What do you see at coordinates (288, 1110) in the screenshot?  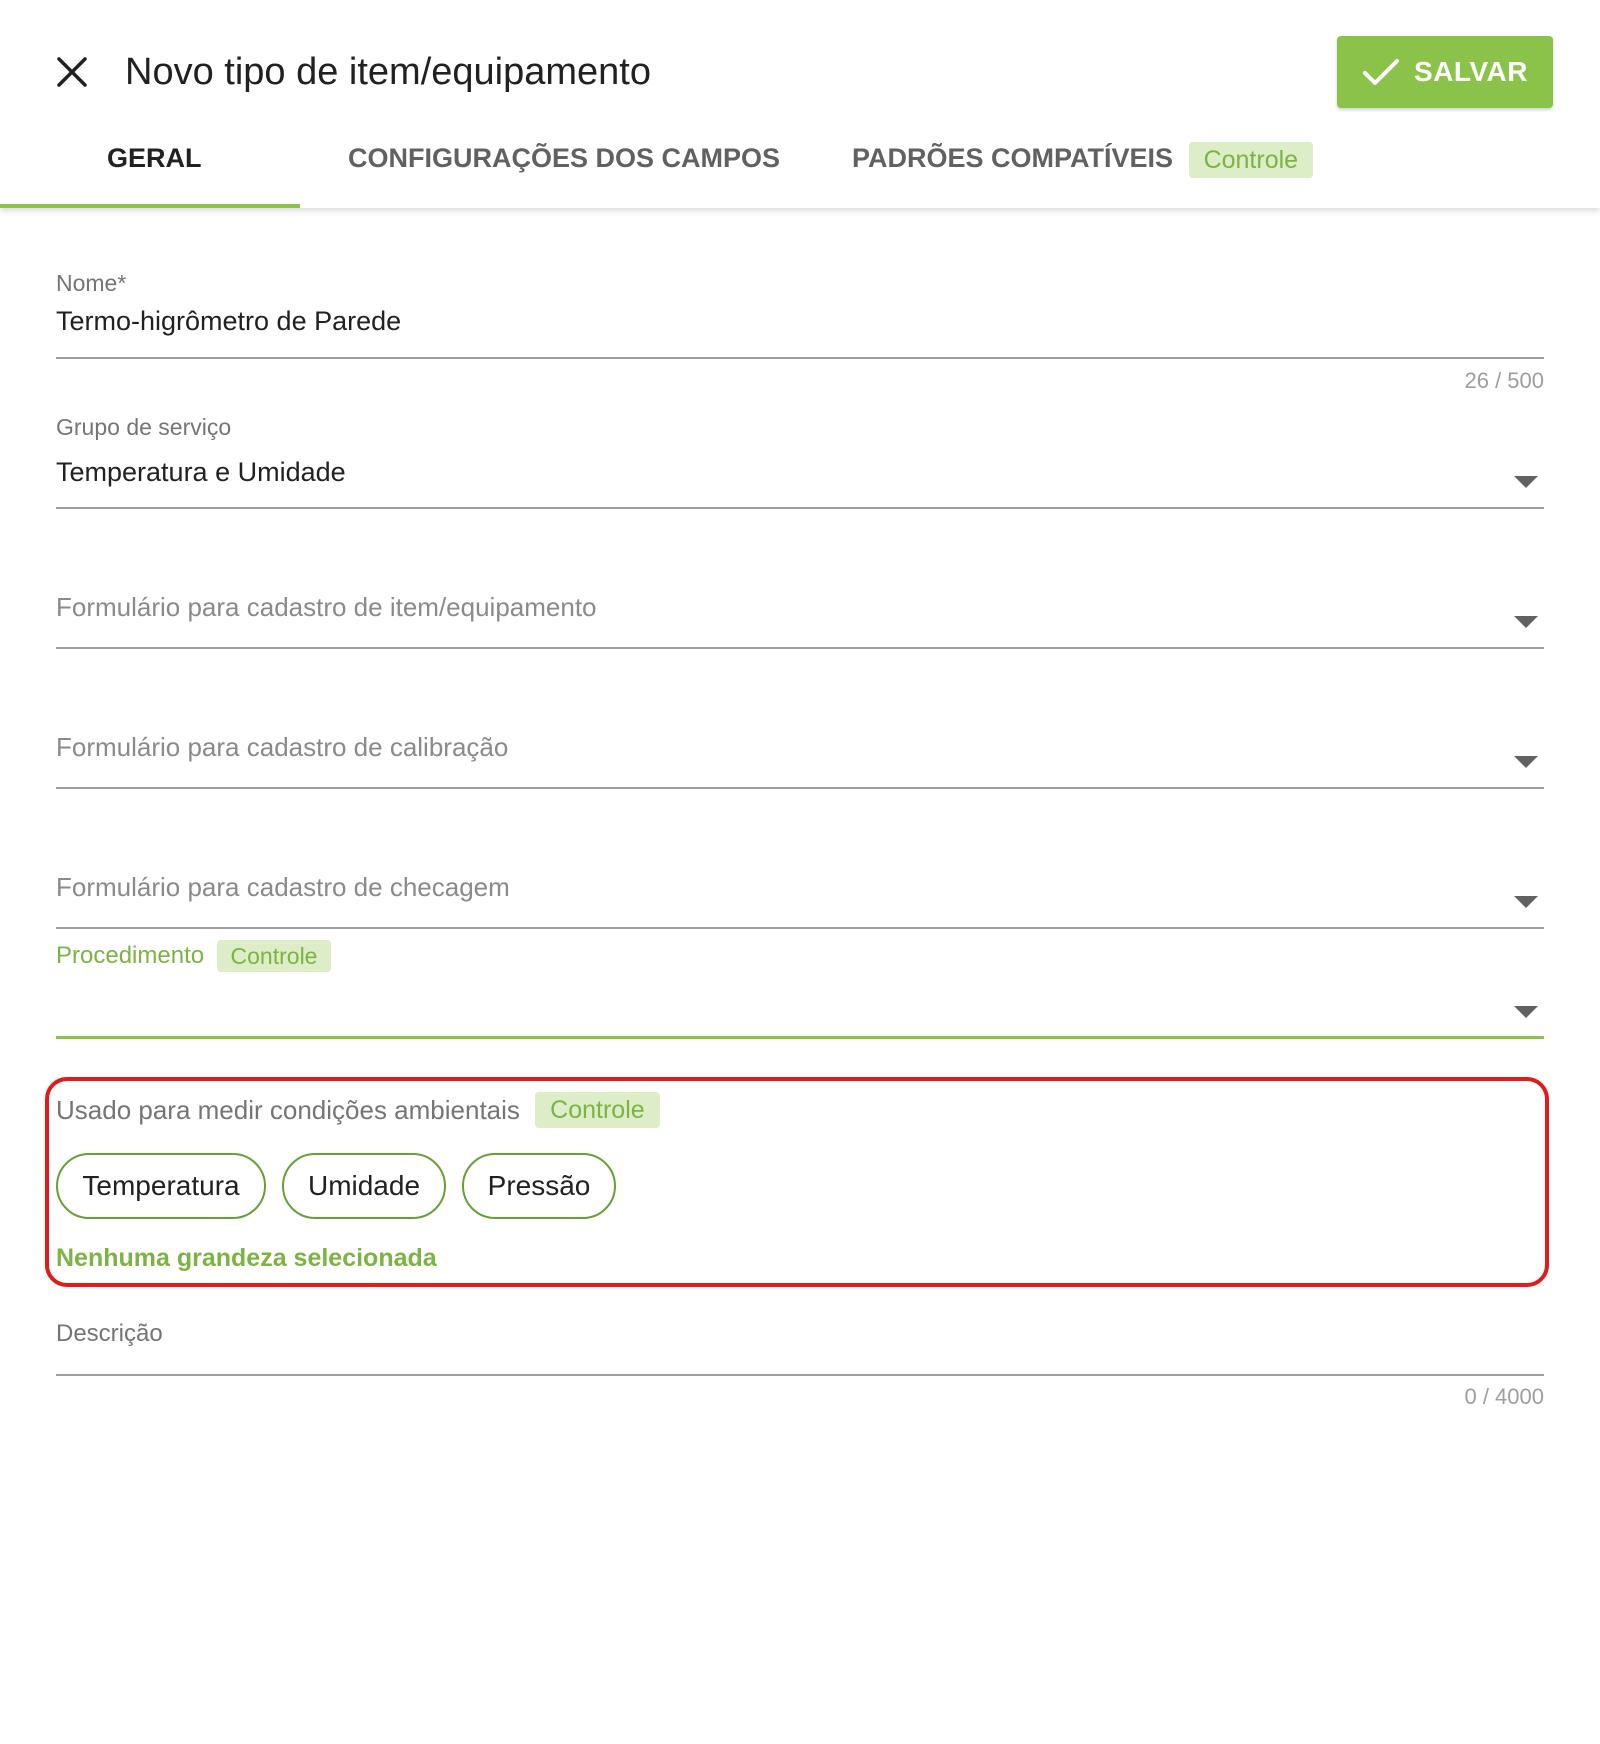 I see `environmental-conditions-label: Usado para medir condições ambientais` at bounding box center [288, 1110].